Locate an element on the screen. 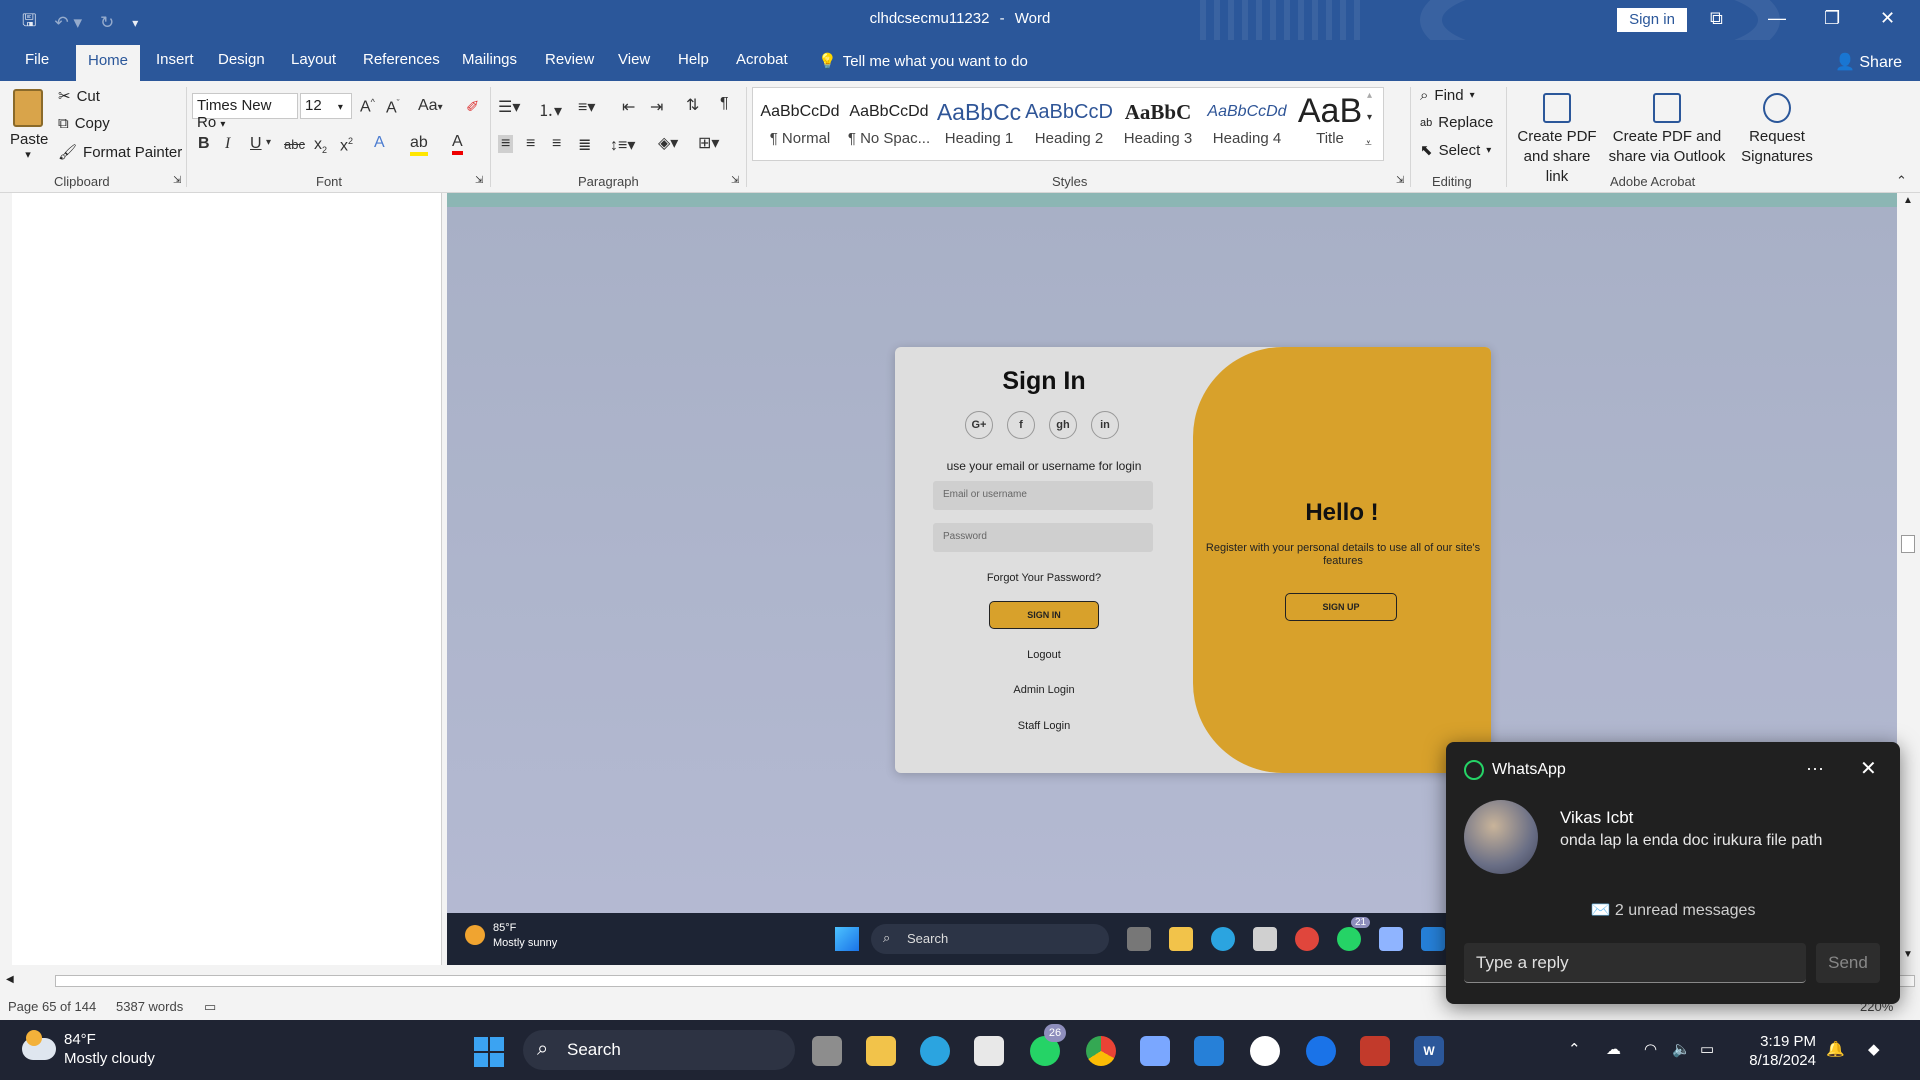  tell-me-box: 💡 Tell me what you want to do is located at coordinates (923, 61).